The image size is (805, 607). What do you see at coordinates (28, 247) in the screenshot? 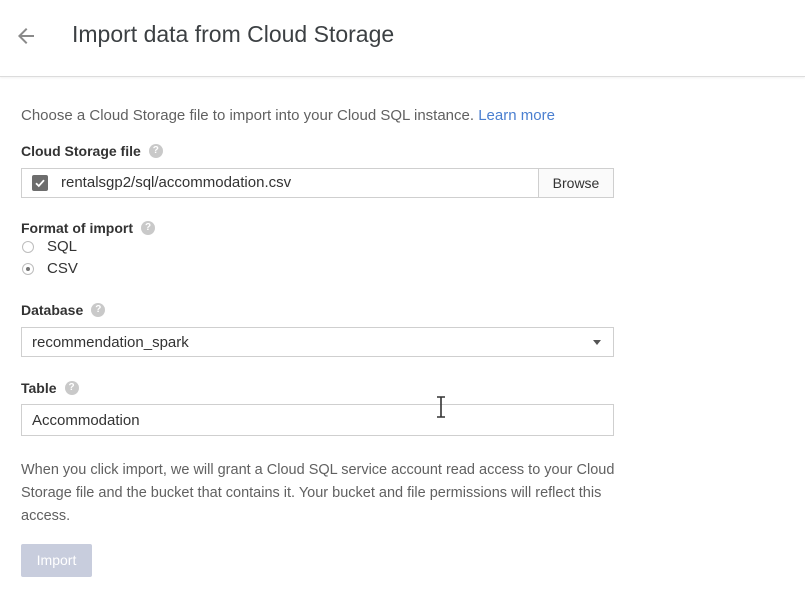
I see `radio-button-sql` at bounding box center [28, 247].